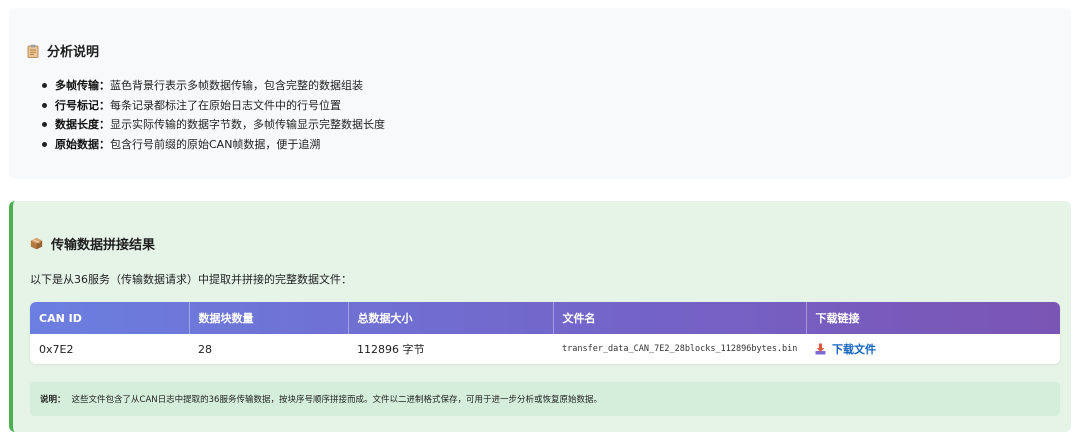  I want to click on list-item: 行号标记：每条记录都标注了在原始日志文件中的行号位置, so click(213, 106).